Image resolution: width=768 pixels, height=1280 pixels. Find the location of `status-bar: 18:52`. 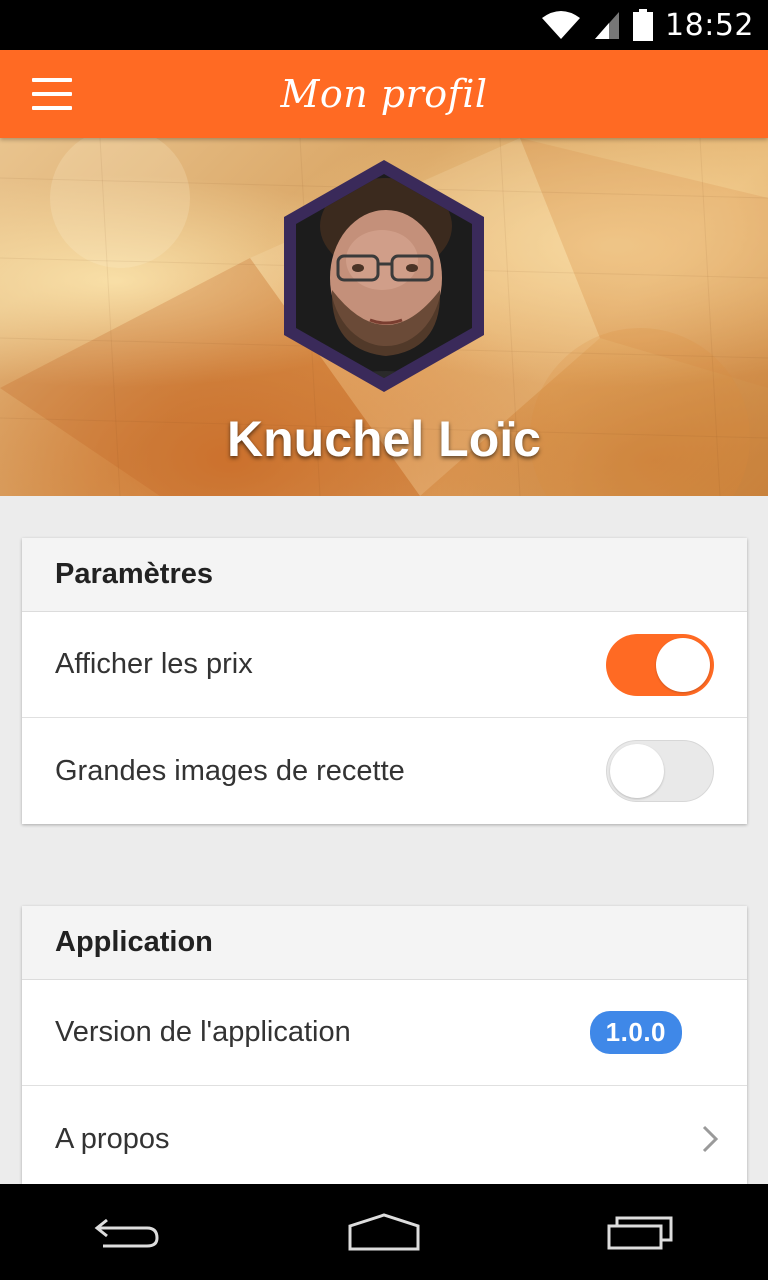

status-bar: 18:52 is located at coordinates (384, 25).